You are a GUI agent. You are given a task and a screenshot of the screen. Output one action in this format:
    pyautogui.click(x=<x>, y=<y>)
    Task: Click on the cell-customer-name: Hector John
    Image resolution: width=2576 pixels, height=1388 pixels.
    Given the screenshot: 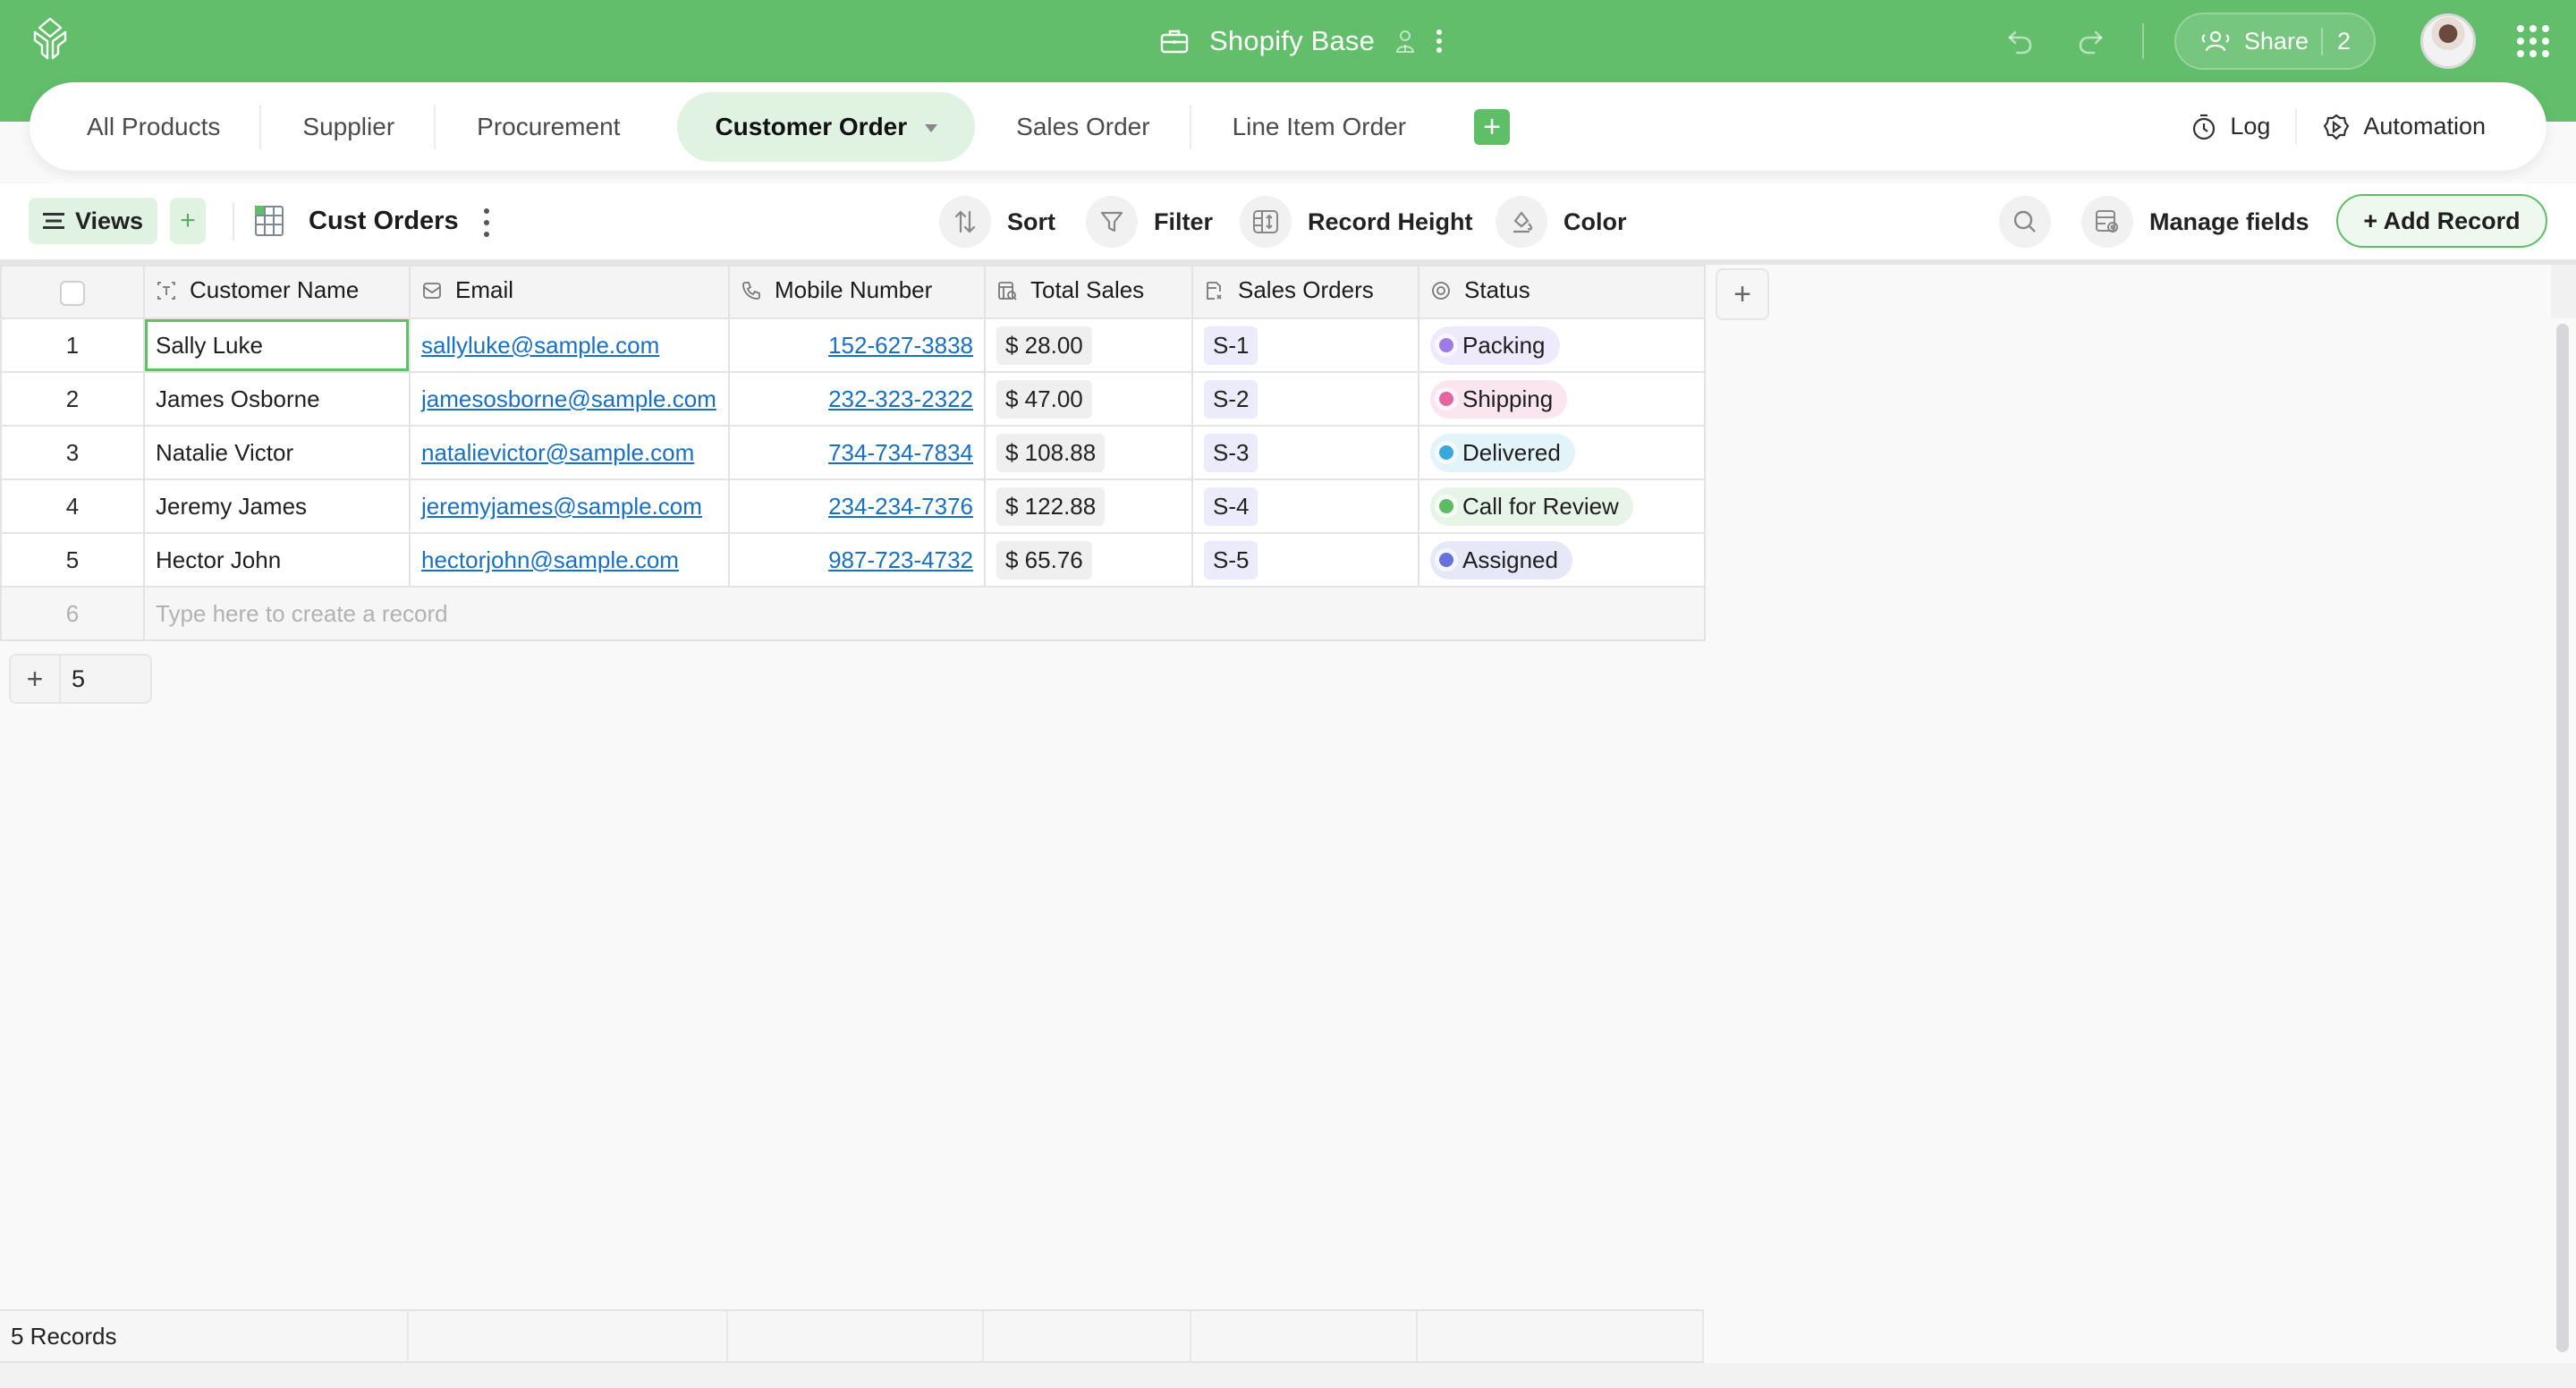 What is the action you would take?
    pyautogui.click(x=277, y=560)
    